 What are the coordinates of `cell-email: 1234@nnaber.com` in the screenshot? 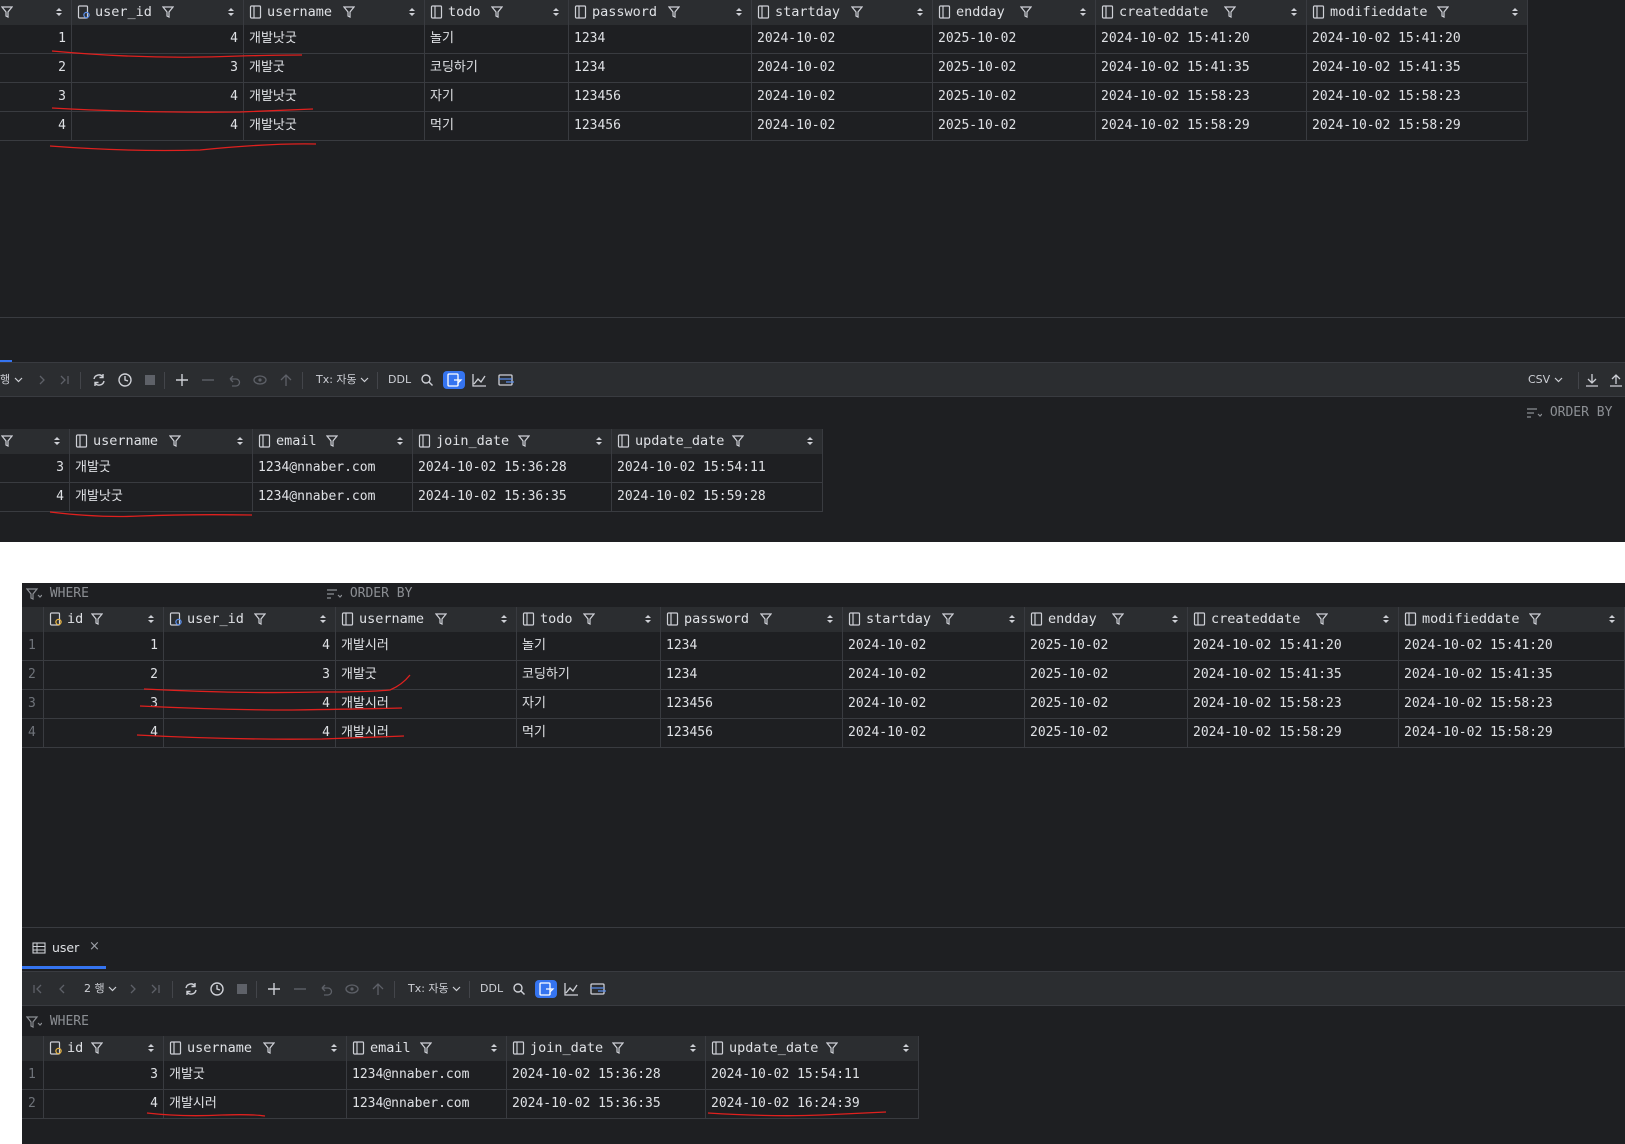 It's located at (427, 1104).